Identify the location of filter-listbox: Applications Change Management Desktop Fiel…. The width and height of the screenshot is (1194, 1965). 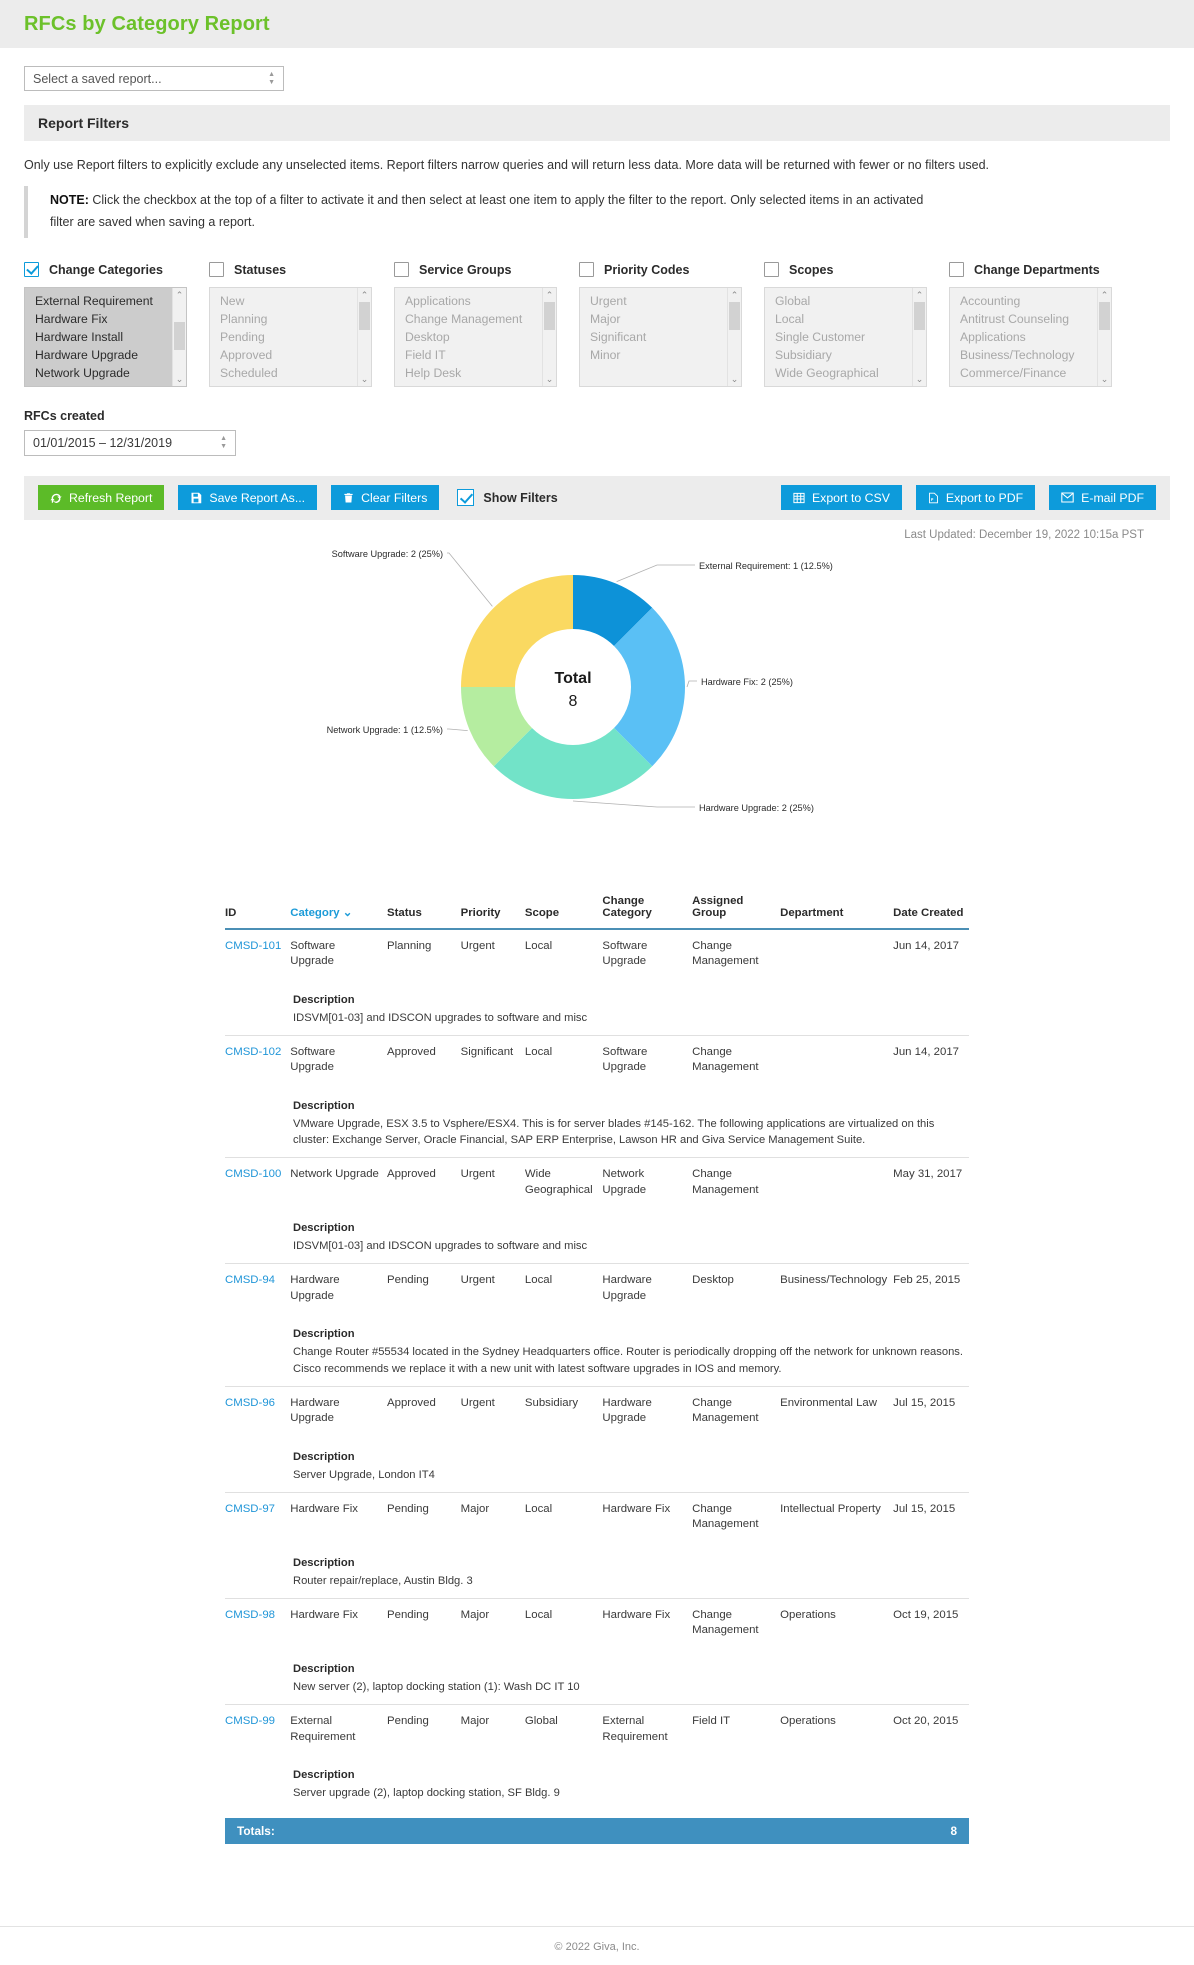
(475, 336).